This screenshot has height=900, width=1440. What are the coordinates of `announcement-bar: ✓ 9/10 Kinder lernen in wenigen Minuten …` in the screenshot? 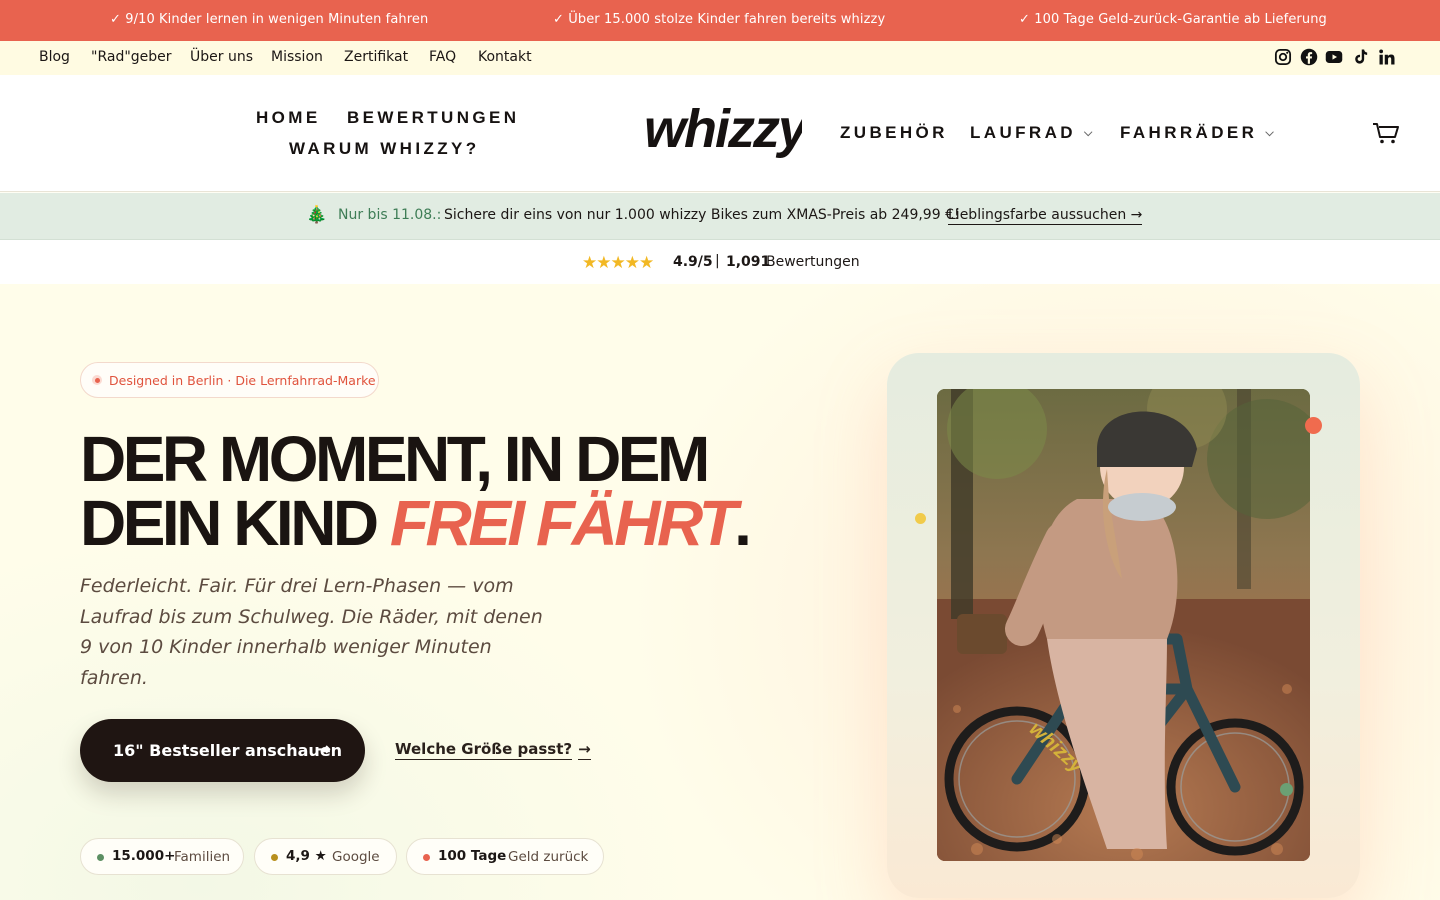 It's located at (720, 20).